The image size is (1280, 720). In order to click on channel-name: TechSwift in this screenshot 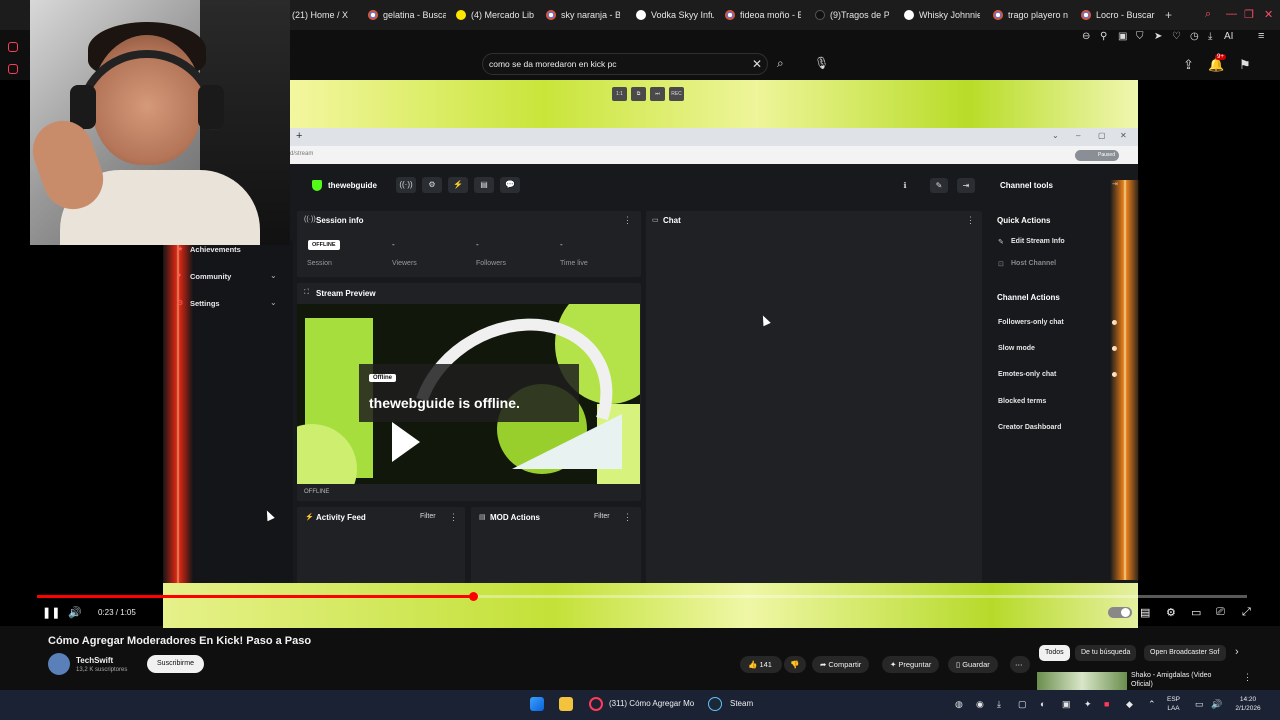, I will do `click(94, 660)`.